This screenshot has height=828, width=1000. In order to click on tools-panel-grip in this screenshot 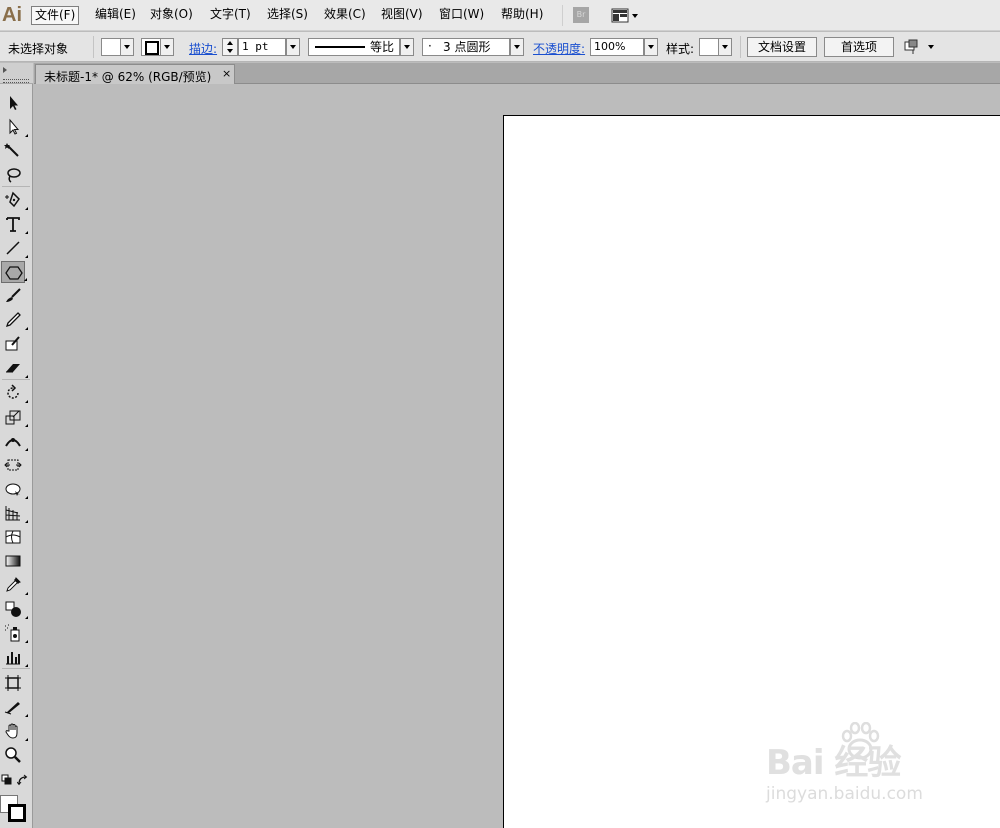, I will do `click(16, 73)`.